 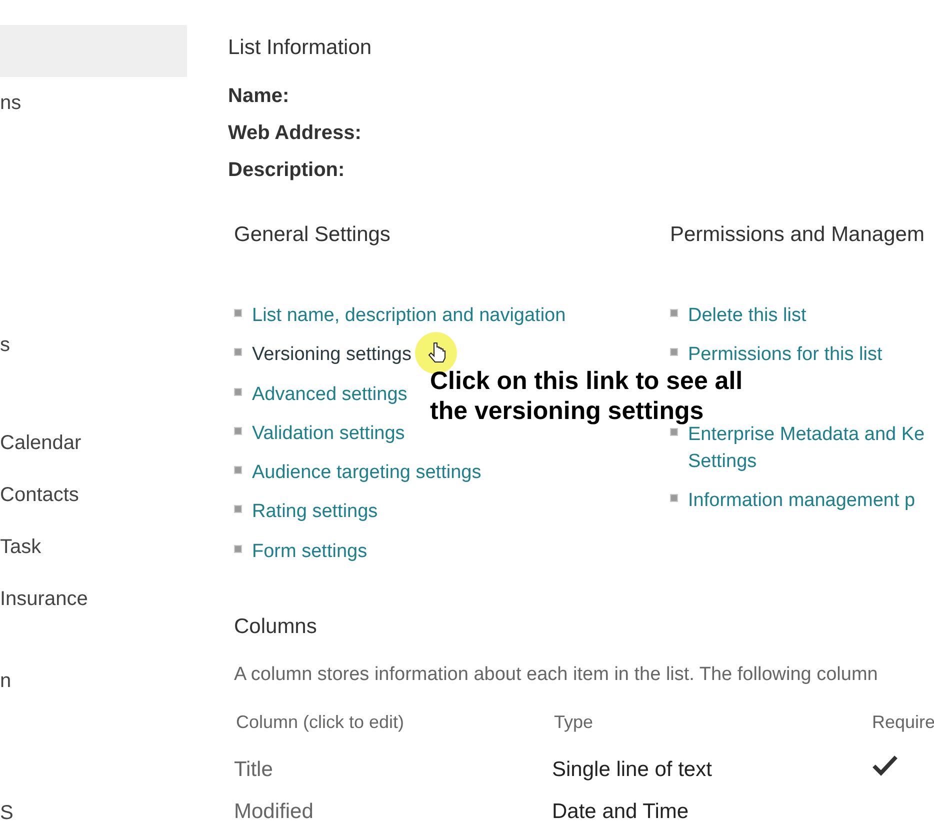 I want to click on sidebar-item: Calendar, so click(x=93, y=443).